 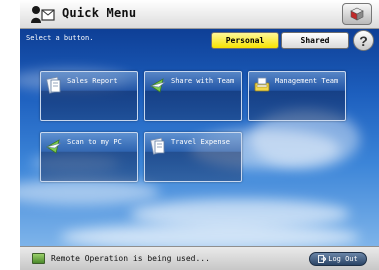 What do you see at coordinates (99, 13) in the screenshot?
I see `page-title: Quick Menu` at bounding box center [99, 13].